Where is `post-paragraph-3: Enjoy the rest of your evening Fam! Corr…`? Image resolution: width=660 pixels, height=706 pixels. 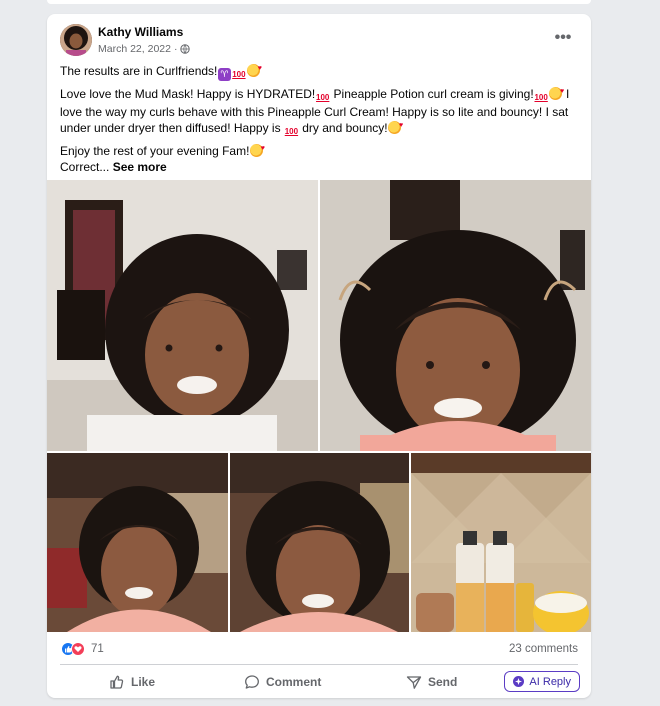
post-paragraph-3: Enjoy the rest of your evening Fam! Corr… is located at coordinates (321, 158).